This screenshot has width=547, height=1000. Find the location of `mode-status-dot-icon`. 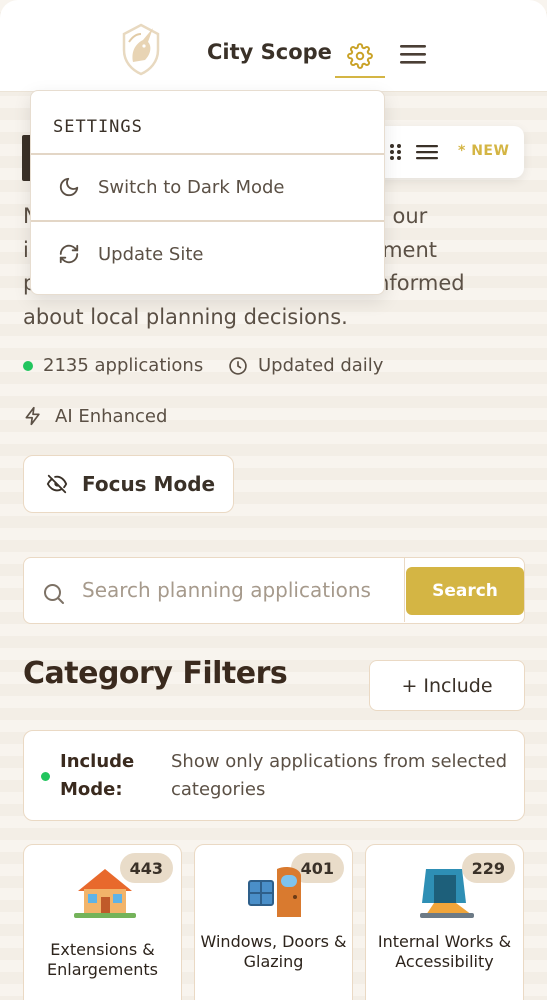

mode-status-dot-icon is located at coordinates (45, 776).